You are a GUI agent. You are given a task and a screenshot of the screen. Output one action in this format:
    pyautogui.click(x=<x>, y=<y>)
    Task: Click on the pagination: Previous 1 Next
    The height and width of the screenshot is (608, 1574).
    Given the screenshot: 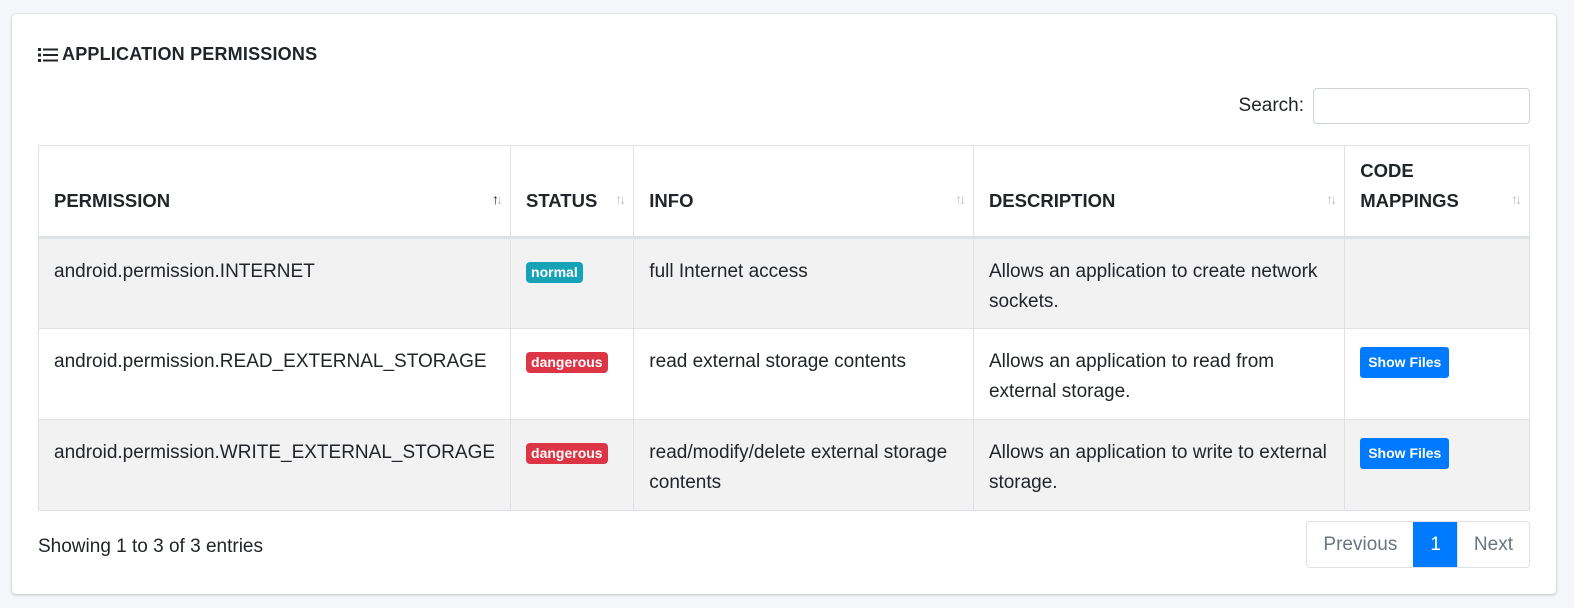 What is the action you would take?
    pyautogui.click(x=1418, y=544)
    